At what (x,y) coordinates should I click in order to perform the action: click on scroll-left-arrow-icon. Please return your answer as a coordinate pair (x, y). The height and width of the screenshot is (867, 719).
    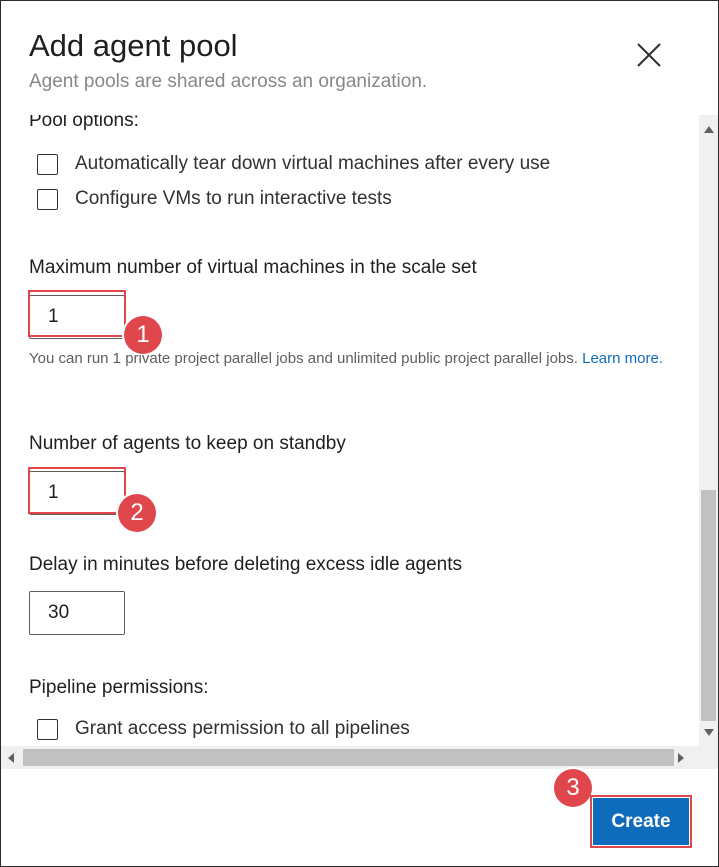
    Looking at the image, I should click on (11, 758).